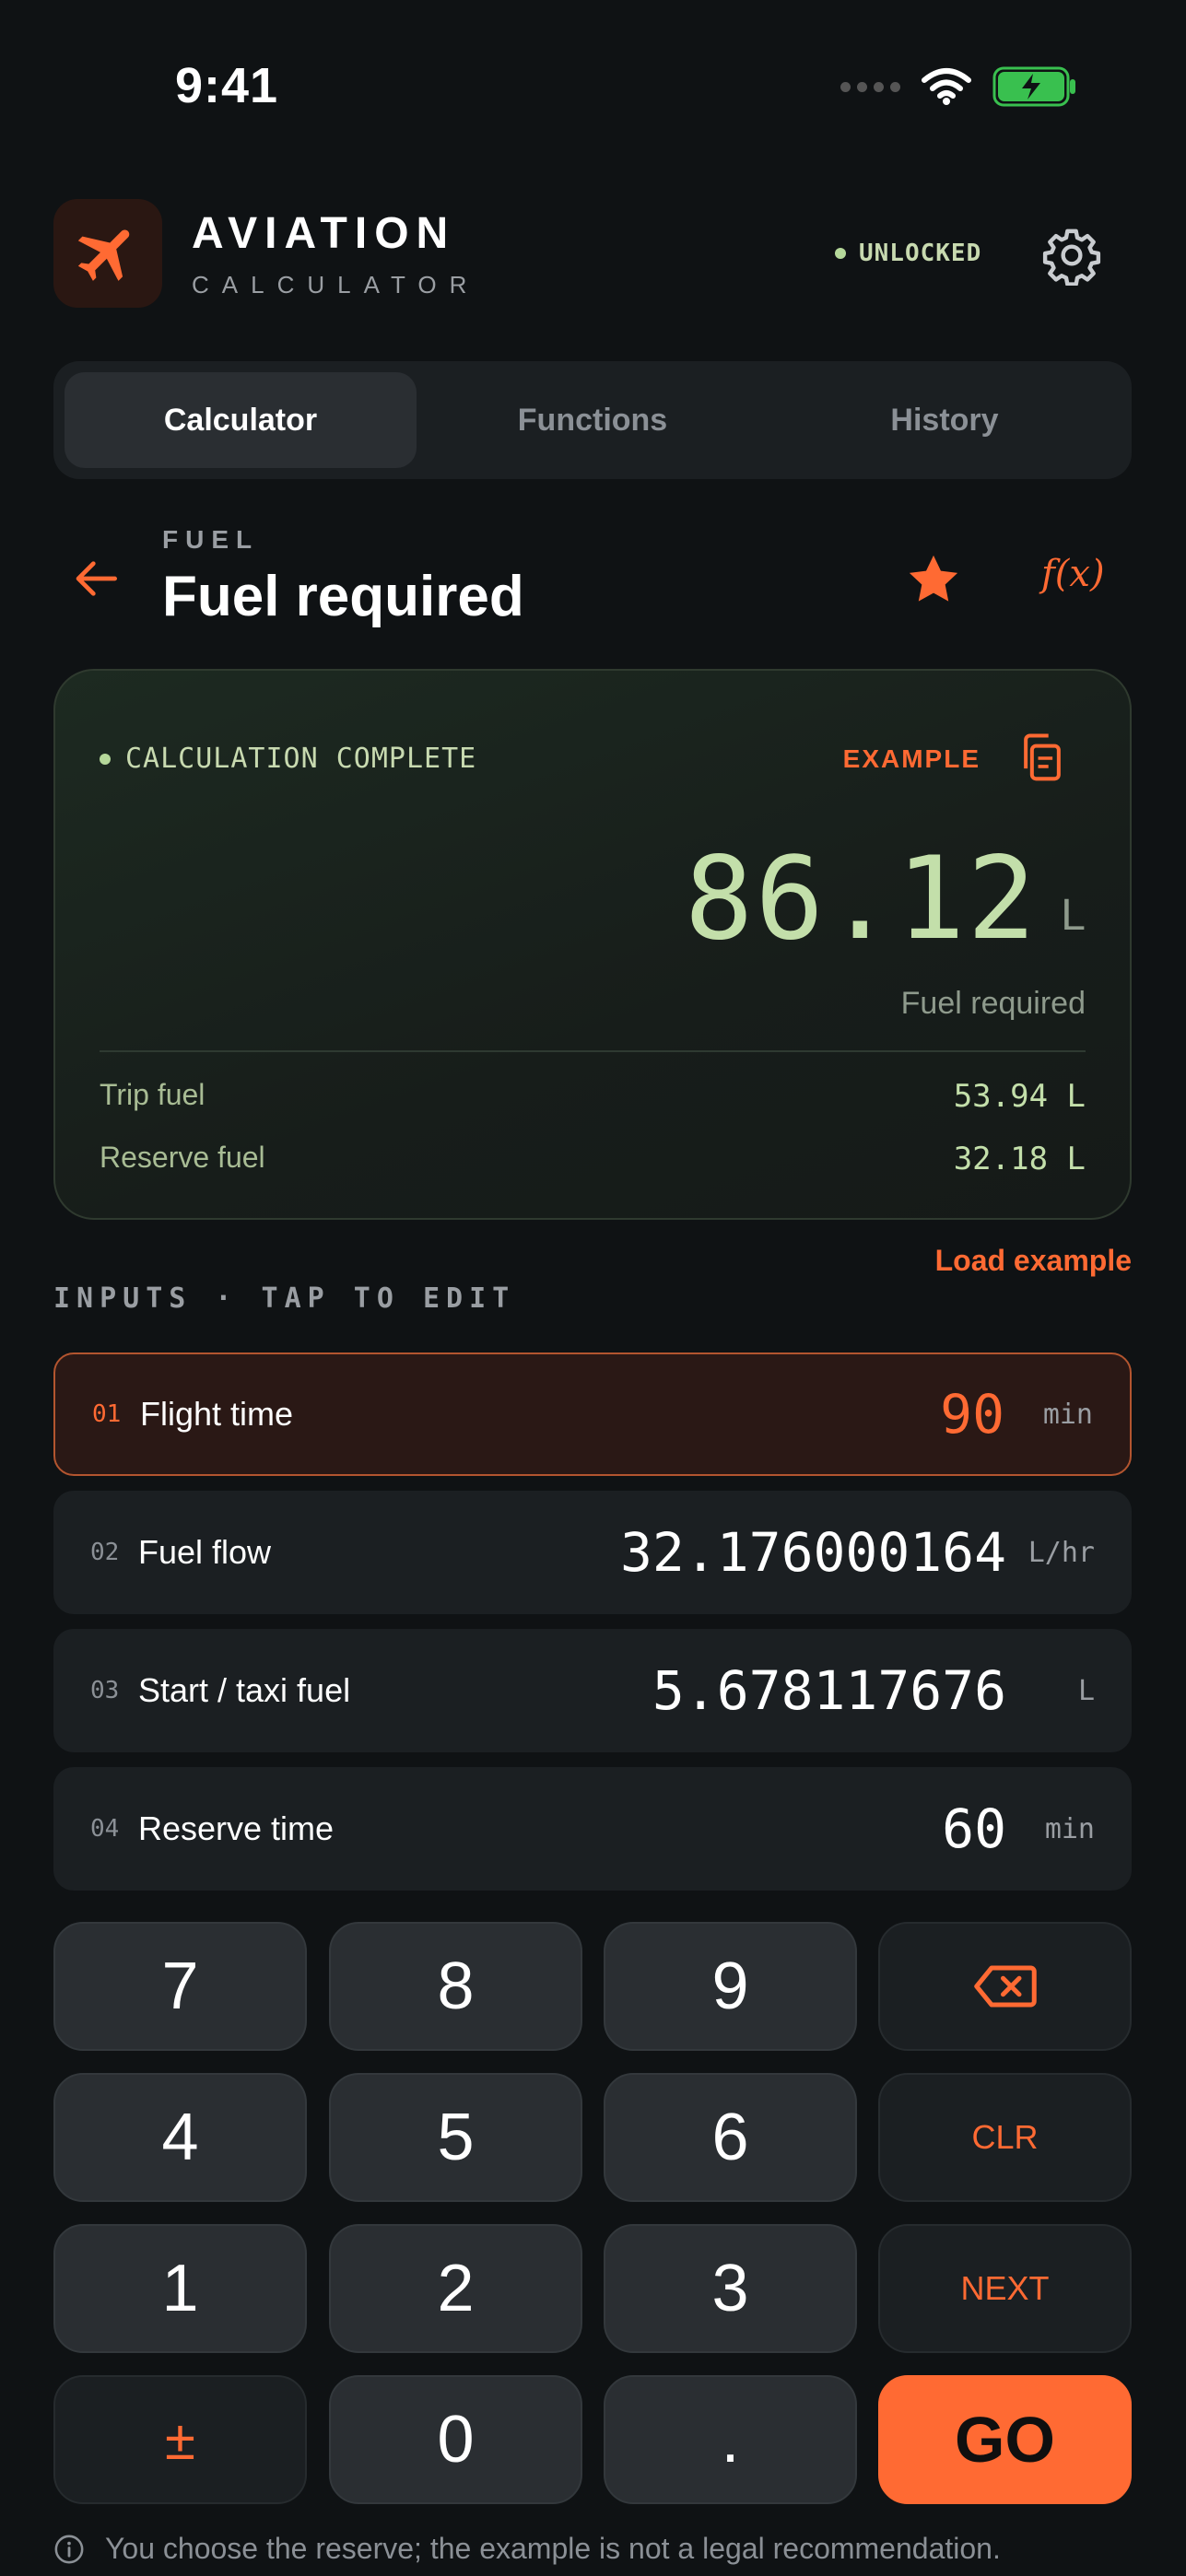 This screenshot has height=2576, width=1186. What do you see at coordinates (455, 2288) in the screenshot?
I see `key-2: 2` at bounding box center [455, 2288].